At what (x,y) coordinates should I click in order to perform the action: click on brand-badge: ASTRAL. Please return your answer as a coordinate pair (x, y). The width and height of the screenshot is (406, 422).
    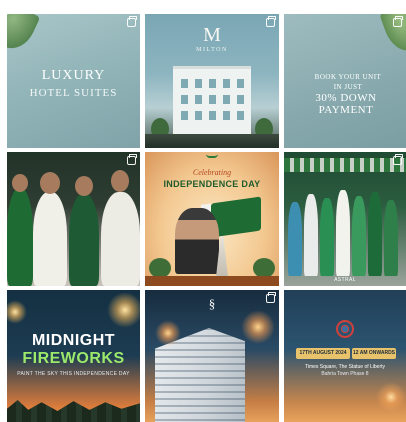
    Looking at the image, I should click on (345, 280).